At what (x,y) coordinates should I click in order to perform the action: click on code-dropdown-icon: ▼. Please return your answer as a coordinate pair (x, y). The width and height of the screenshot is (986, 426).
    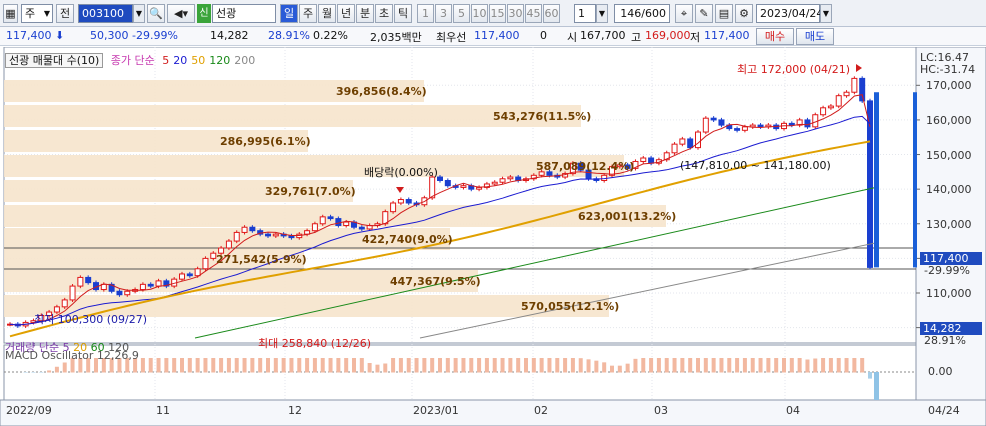
    Looking at the image, I should click on (139, 13).